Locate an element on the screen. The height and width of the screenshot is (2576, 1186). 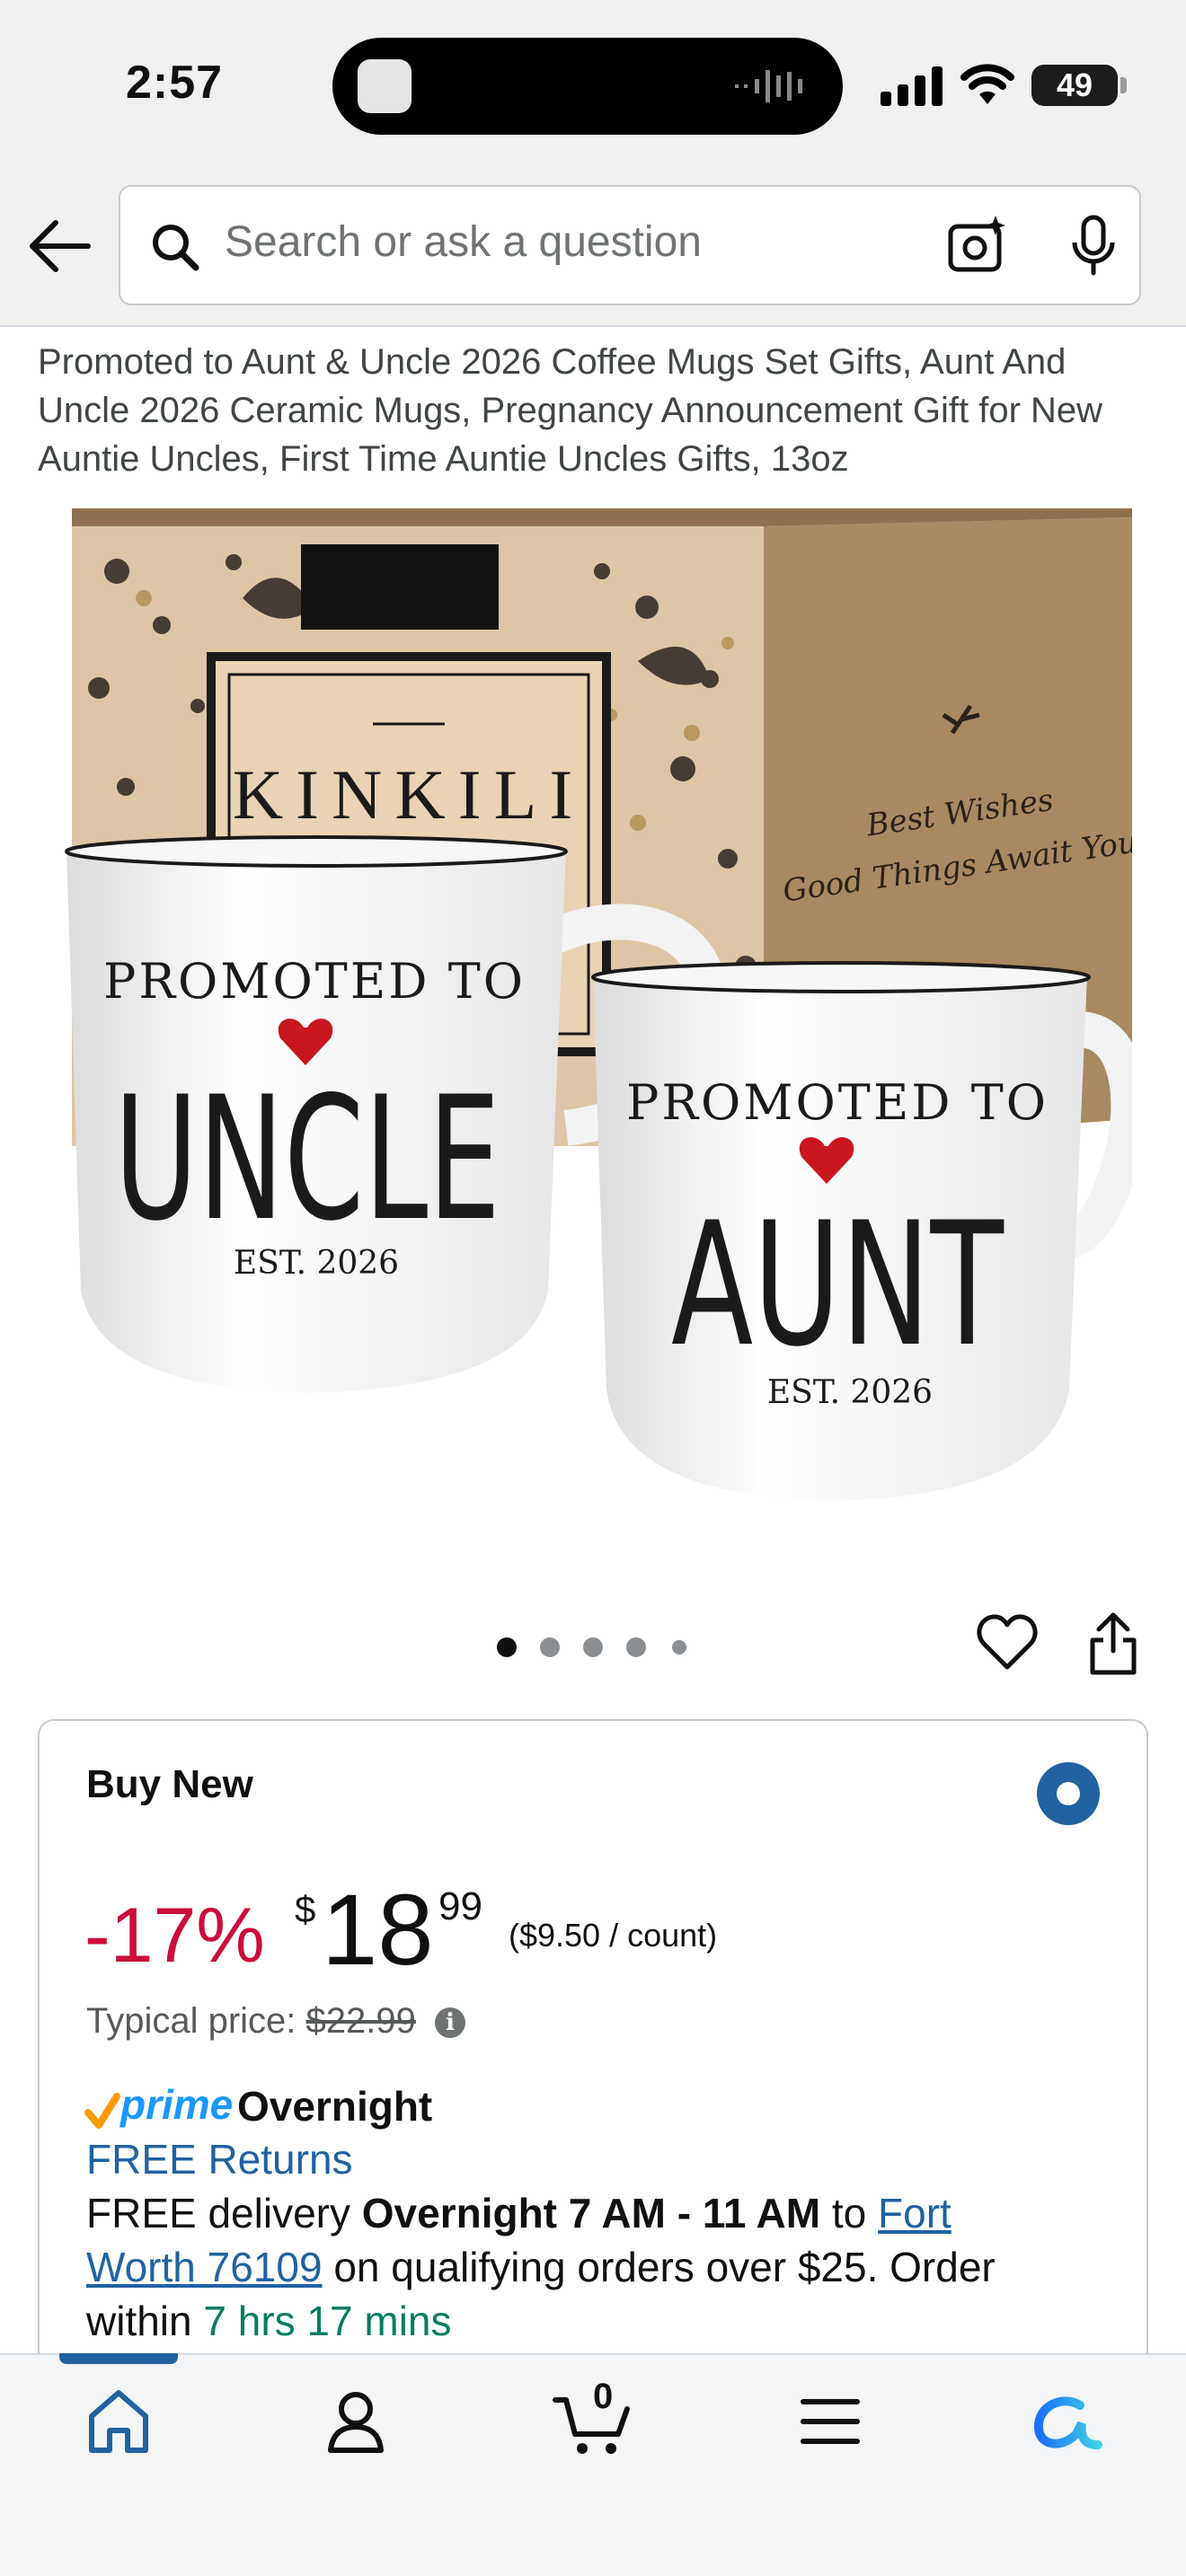
price-whole: 18 is located at coordinates (378, 1930).